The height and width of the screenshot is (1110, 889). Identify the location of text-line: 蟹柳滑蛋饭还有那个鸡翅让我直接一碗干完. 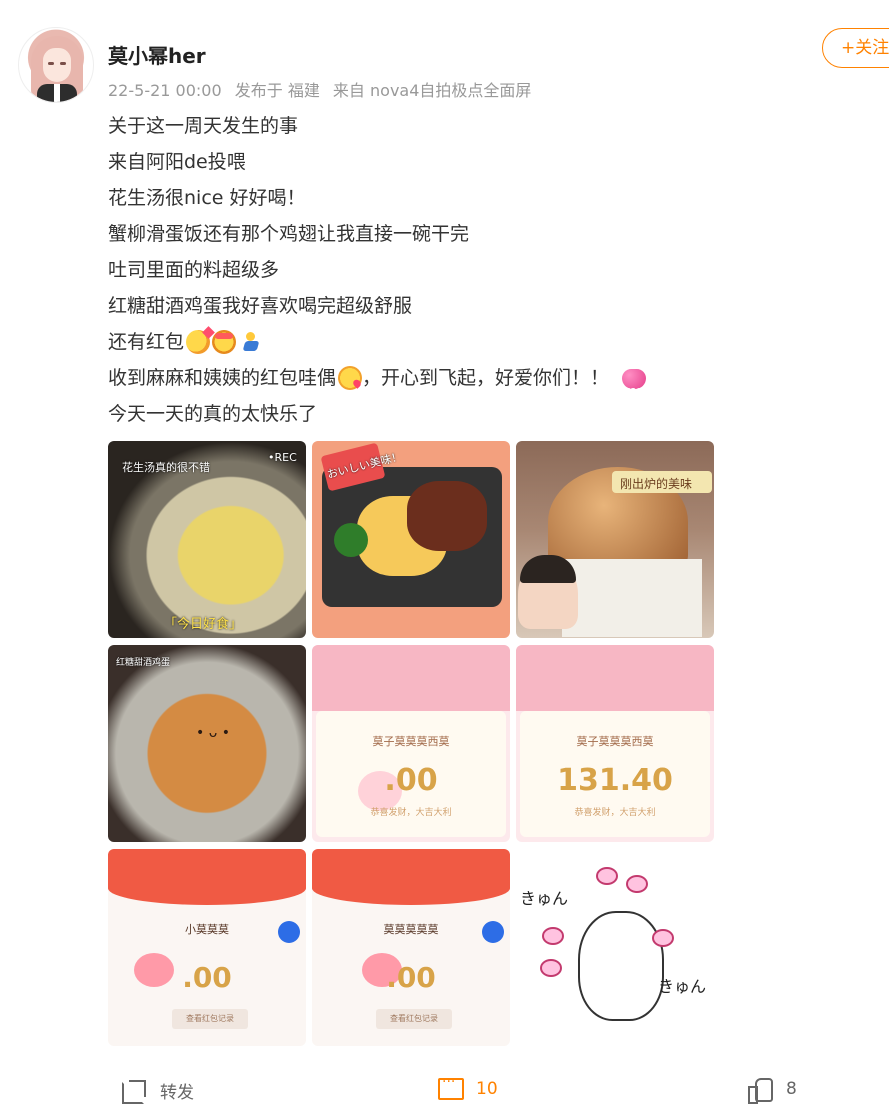
(289, 234).